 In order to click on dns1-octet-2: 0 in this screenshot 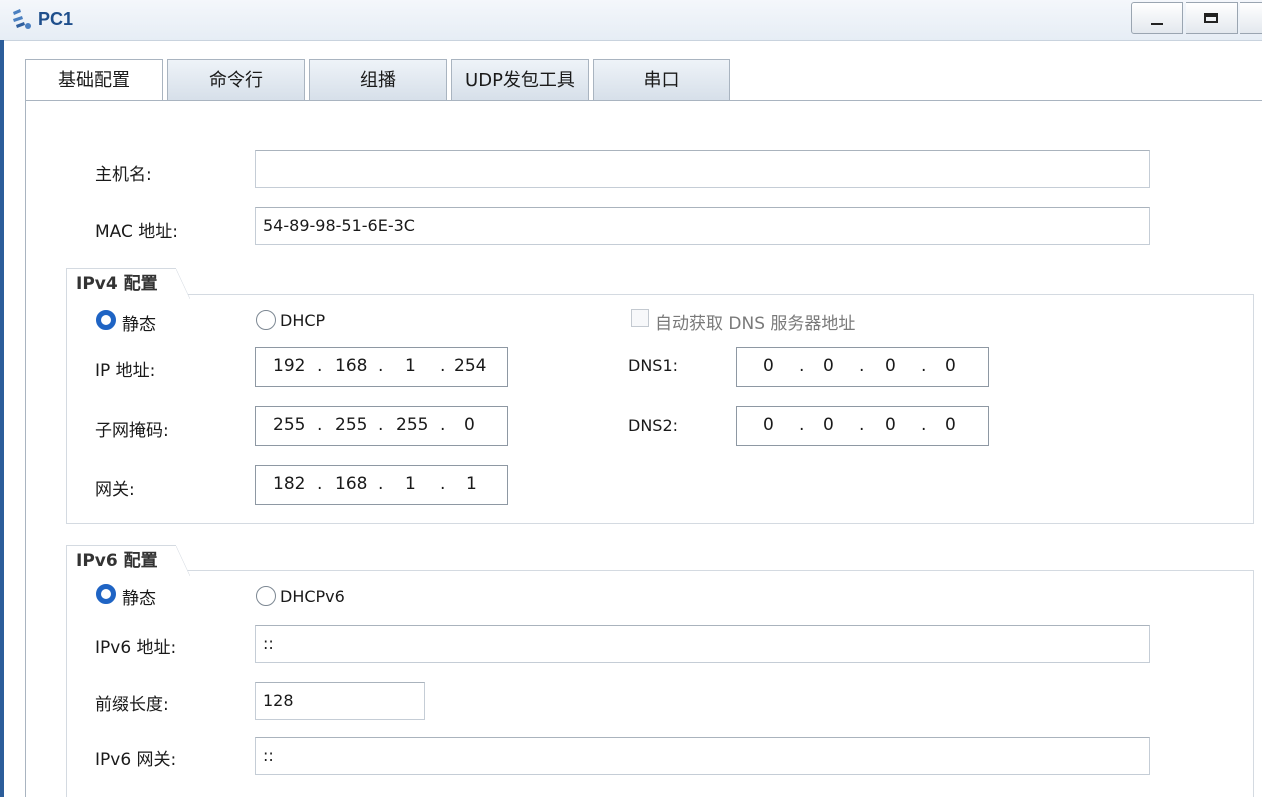, I will do `click(828, 366)`.